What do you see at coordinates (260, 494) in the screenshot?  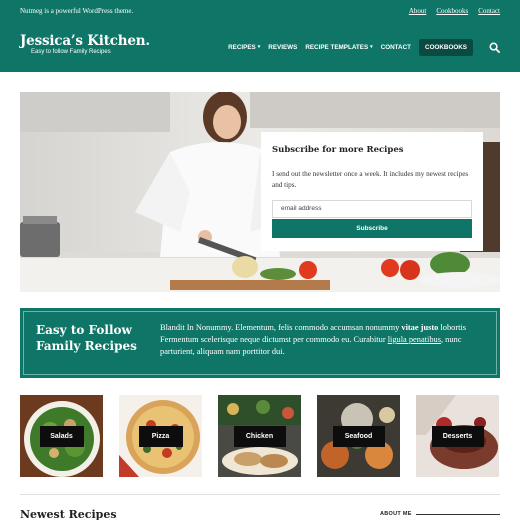 I see `section-divider` at bounding box center [260, 494].